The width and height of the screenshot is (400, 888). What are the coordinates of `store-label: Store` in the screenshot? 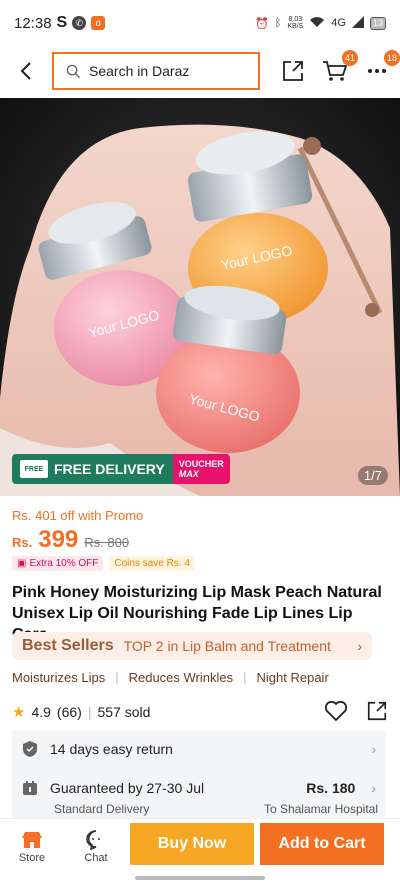 It's located at (32, 857).